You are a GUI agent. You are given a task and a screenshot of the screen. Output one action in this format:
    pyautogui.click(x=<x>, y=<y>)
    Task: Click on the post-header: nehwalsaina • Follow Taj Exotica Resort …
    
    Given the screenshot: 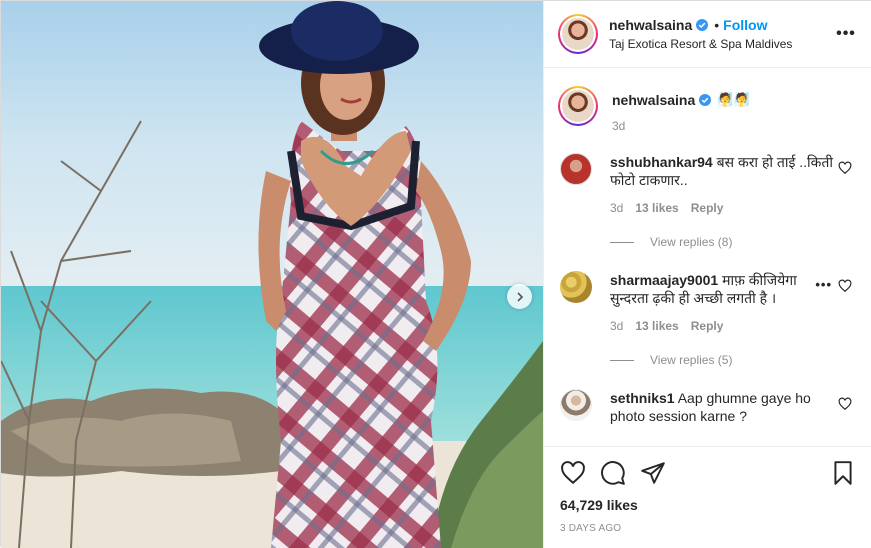 What is the action you would take?
    pyautogui.click(x=707, y=34)
    